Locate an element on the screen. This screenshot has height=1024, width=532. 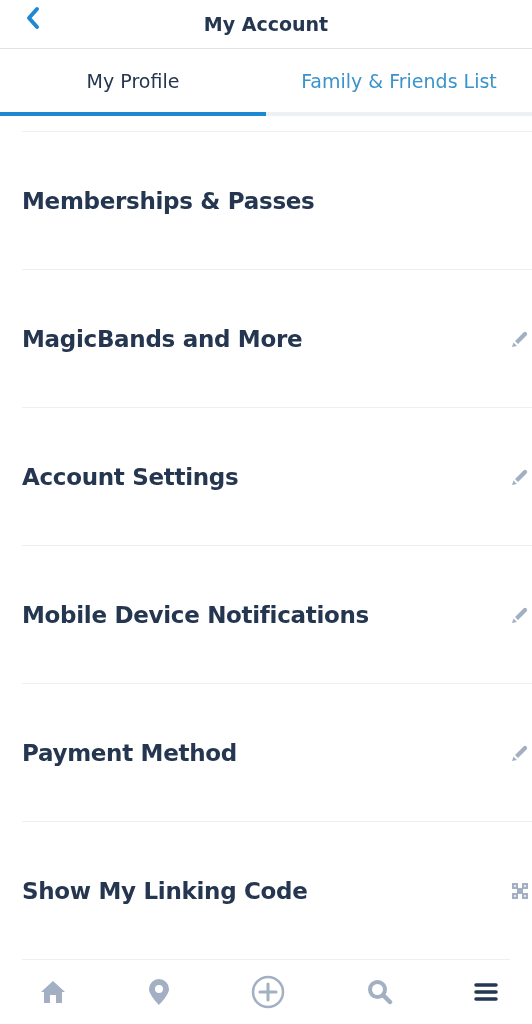
menu-item: Show My Linking Code is located at coordinates (165, 890).